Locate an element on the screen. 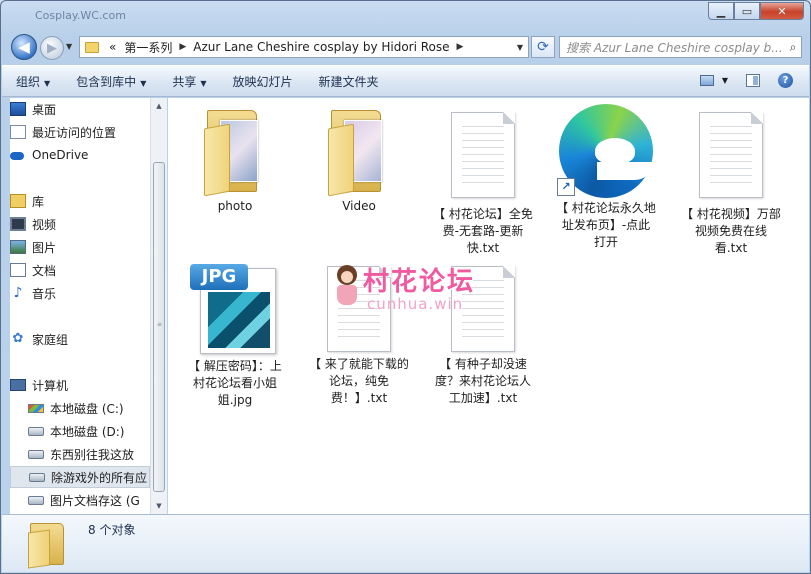 The height and width of the screenshot is (574, 811). computer-icon is located at coordinates (18, 385).